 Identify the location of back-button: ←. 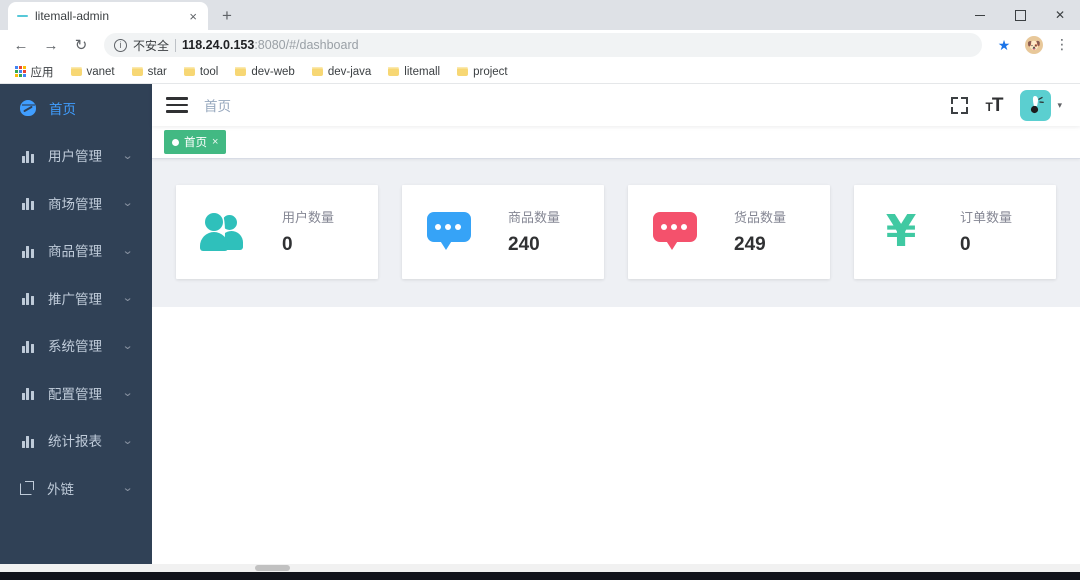
(21, 45).